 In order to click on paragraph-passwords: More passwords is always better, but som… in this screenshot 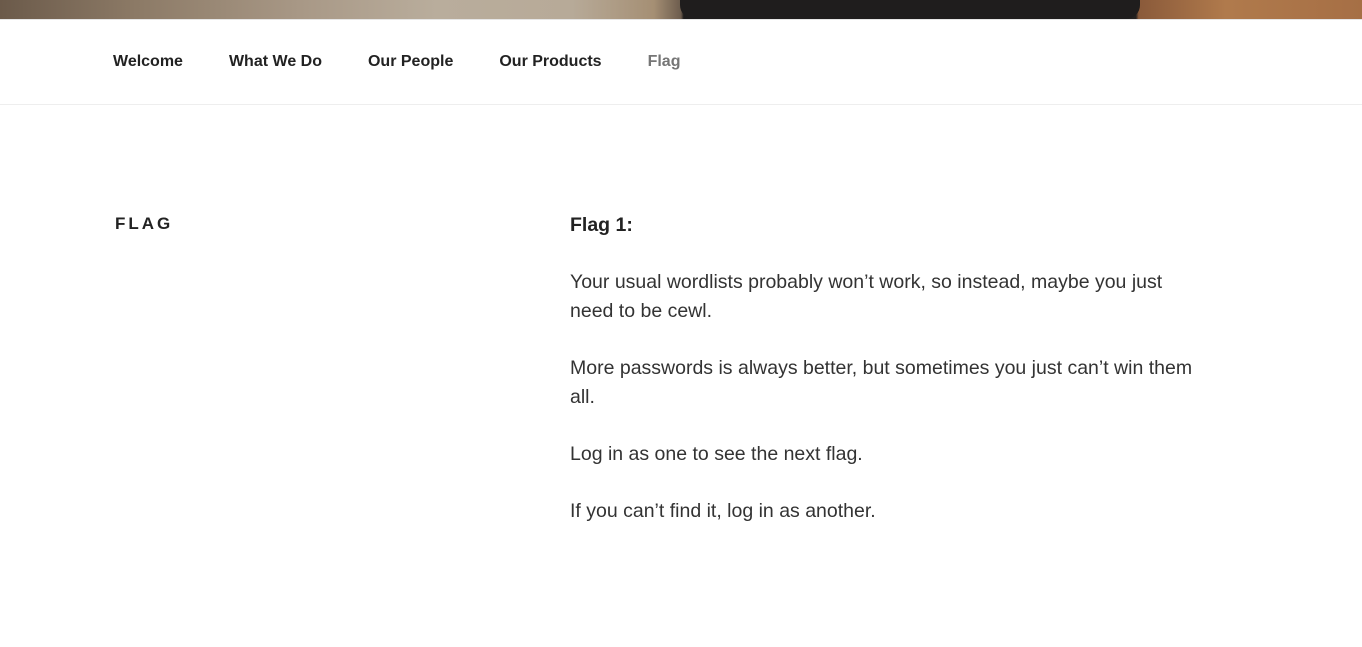, I will do `click(881, 382)`.